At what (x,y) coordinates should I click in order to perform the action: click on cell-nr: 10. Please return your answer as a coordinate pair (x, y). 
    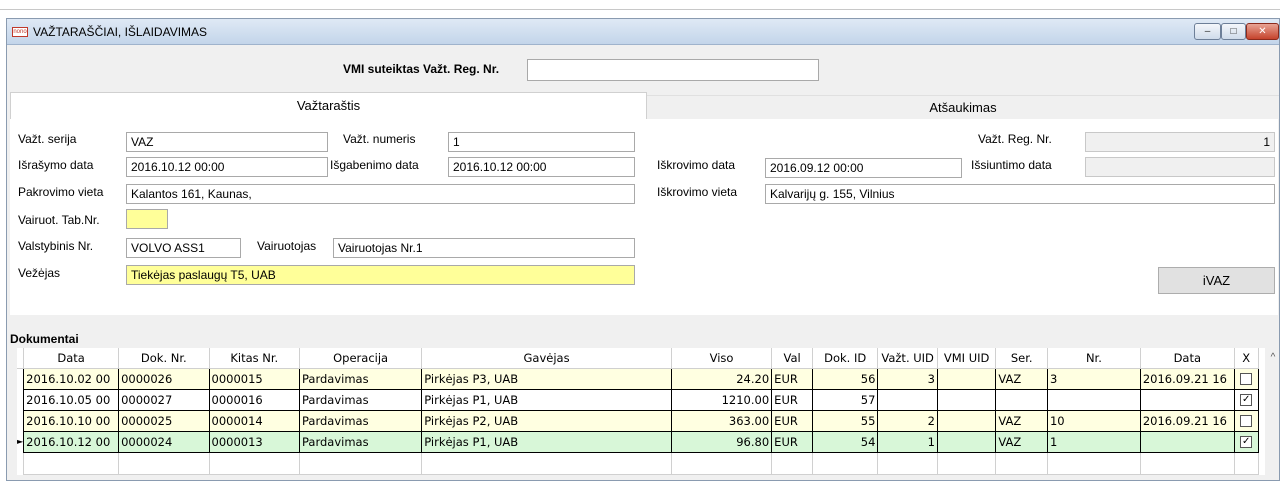
    Looking at the image, I should click on (1093, 420).